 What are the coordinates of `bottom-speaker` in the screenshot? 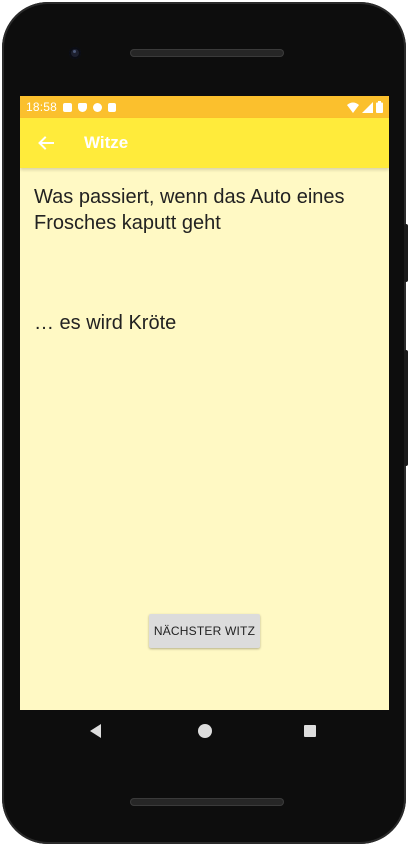 It's located at (207, 802).